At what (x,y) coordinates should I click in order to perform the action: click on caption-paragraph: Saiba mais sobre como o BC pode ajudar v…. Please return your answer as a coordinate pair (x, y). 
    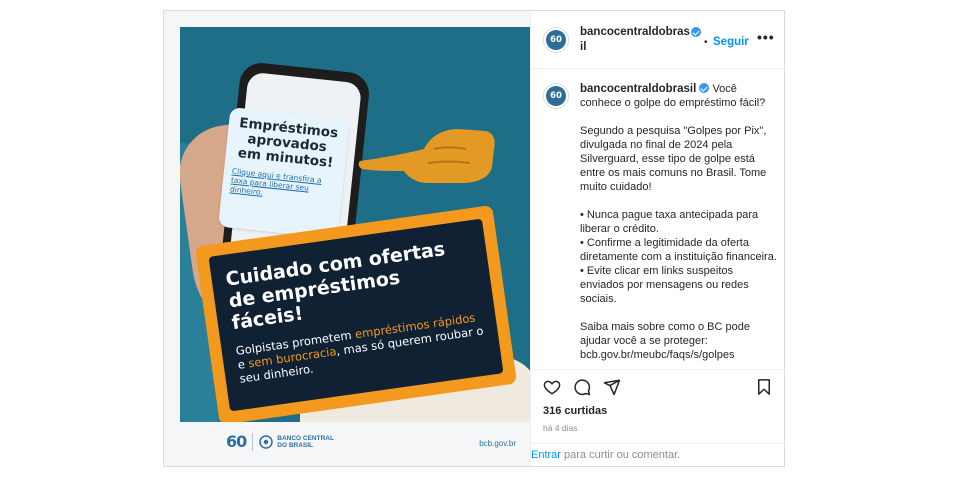
    Looking at the image, I should click on (680, 341).